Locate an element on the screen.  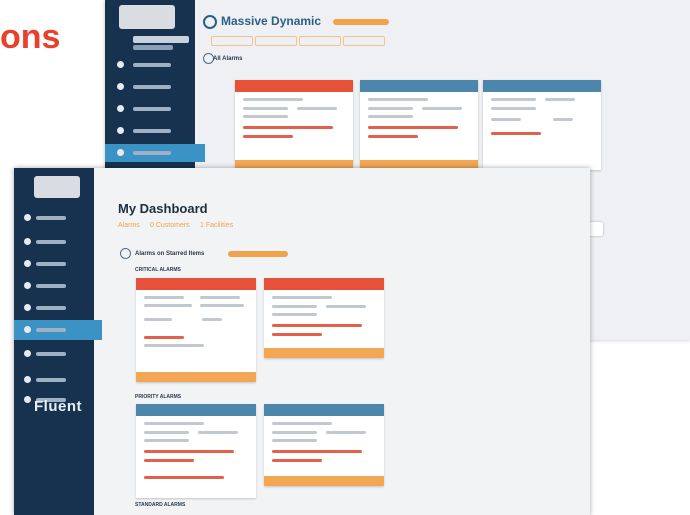
notification-badge is located at coordinates (596, 229).